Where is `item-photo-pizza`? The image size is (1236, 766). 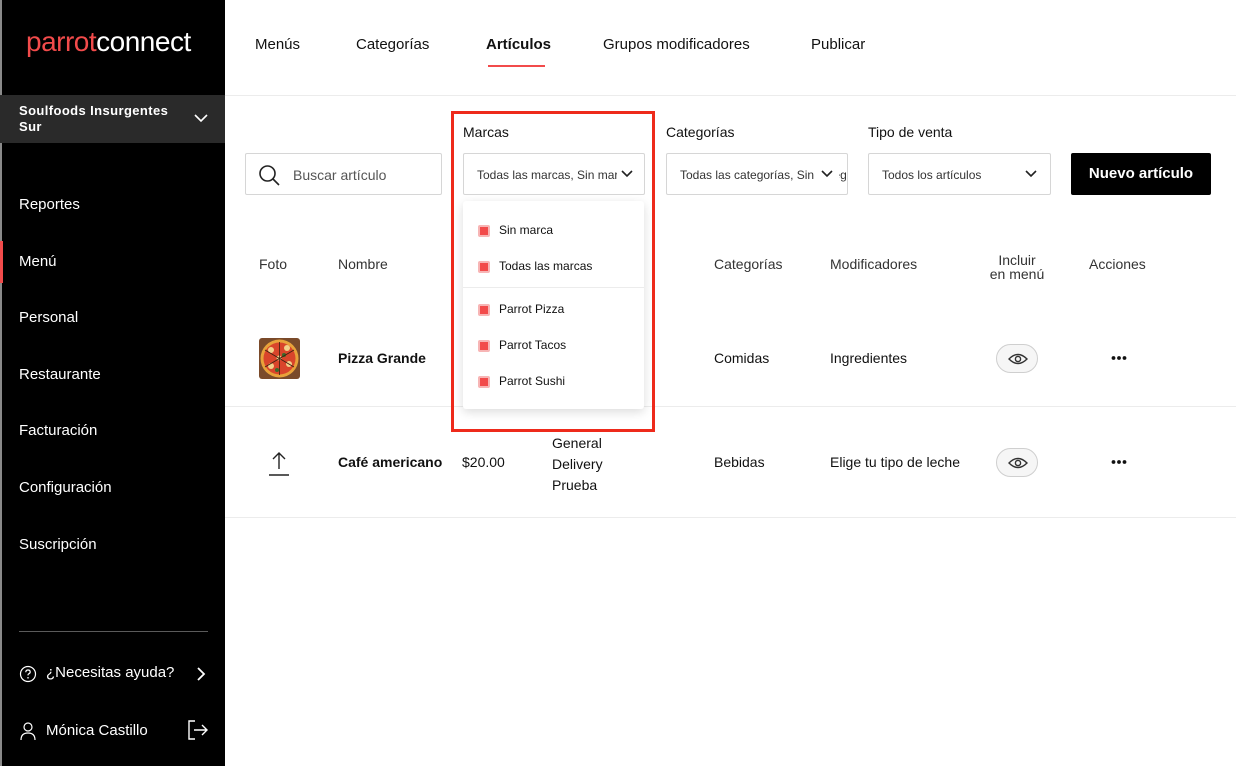
item-photo-pizza is located at coordinates (279, 358).